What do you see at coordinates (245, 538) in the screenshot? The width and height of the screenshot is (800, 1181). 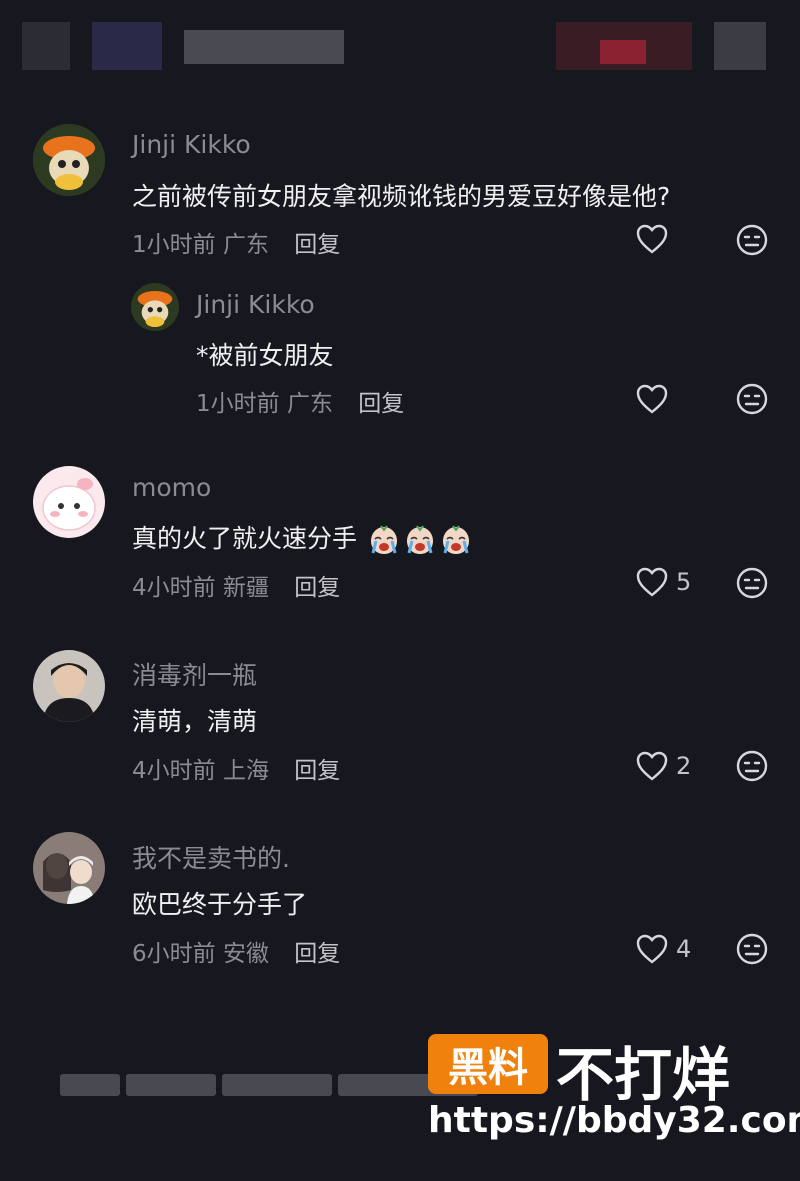 I see `comment-text-content: 真的火了就火速分手` at bounding box center [245, 538].